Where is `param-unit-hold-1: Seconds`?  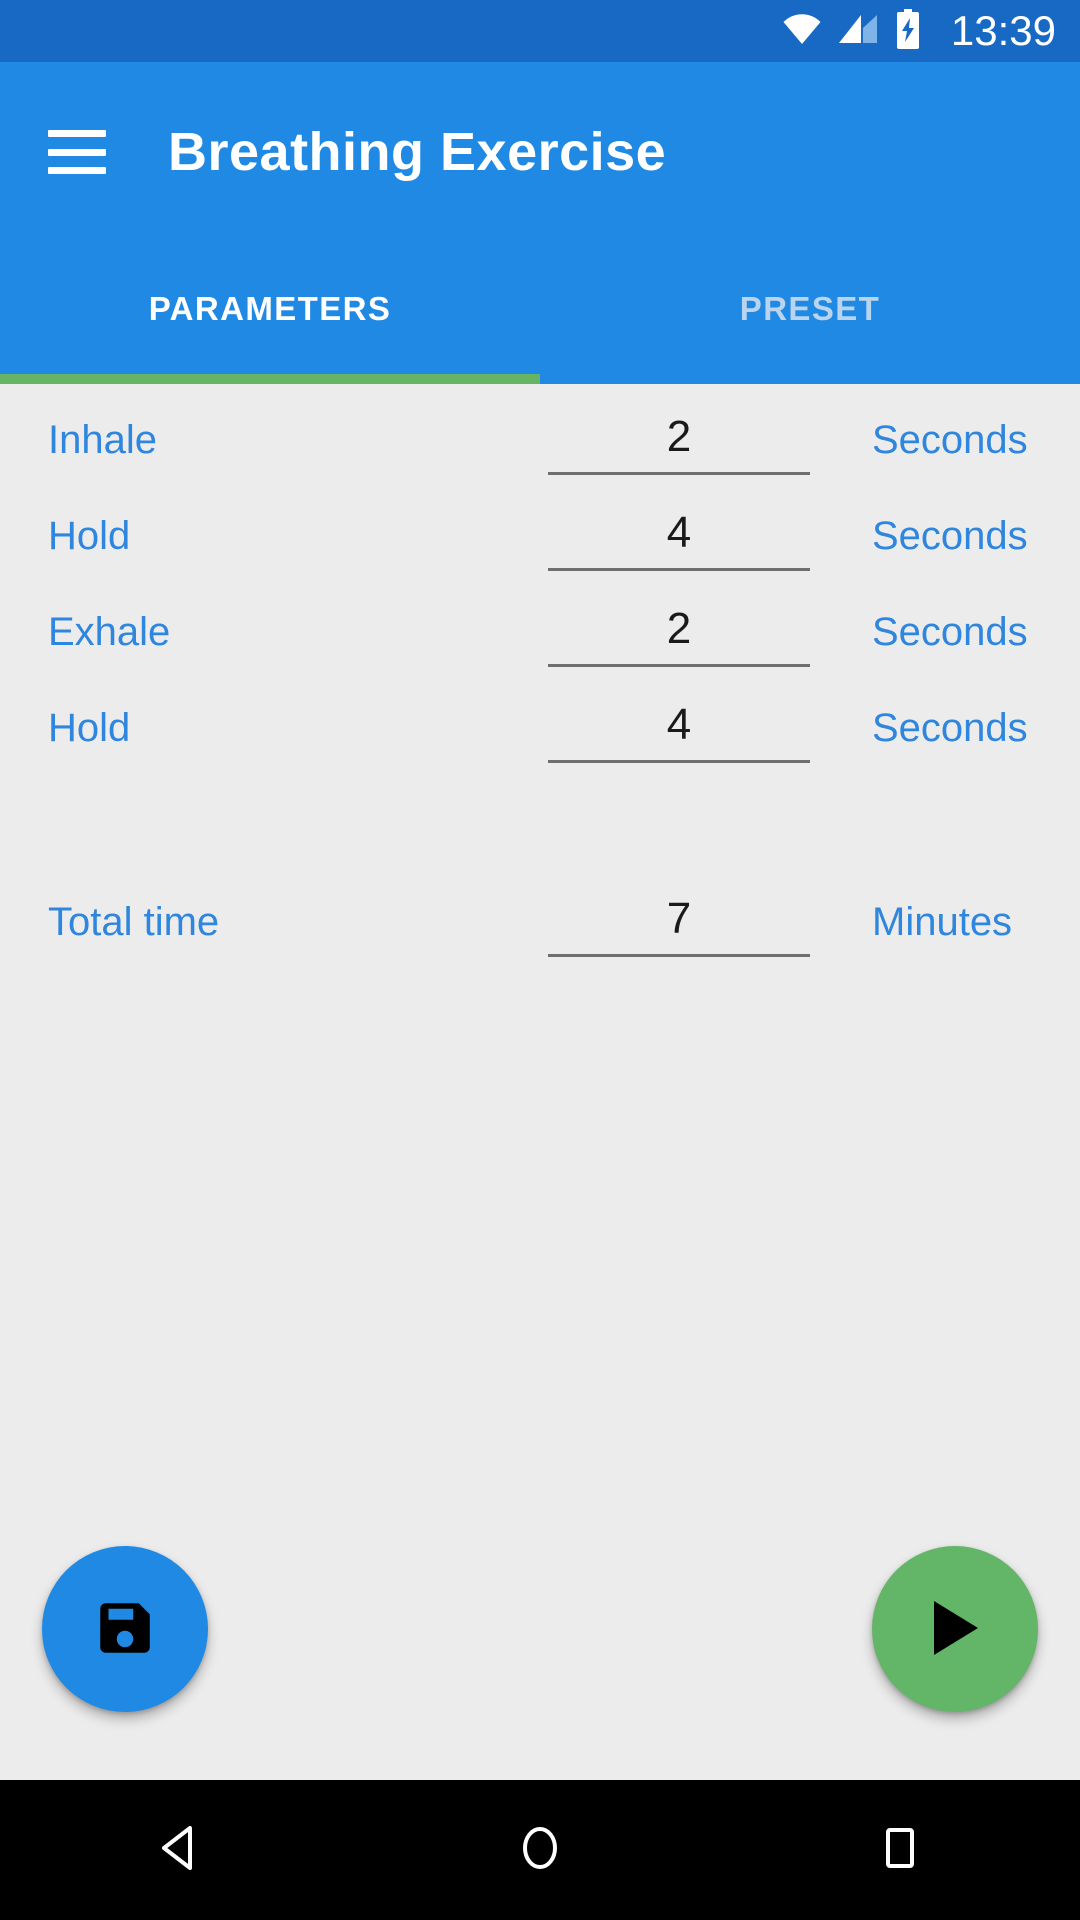
param-unit-hold-1: Seconds is located at coordinates (950, 536).